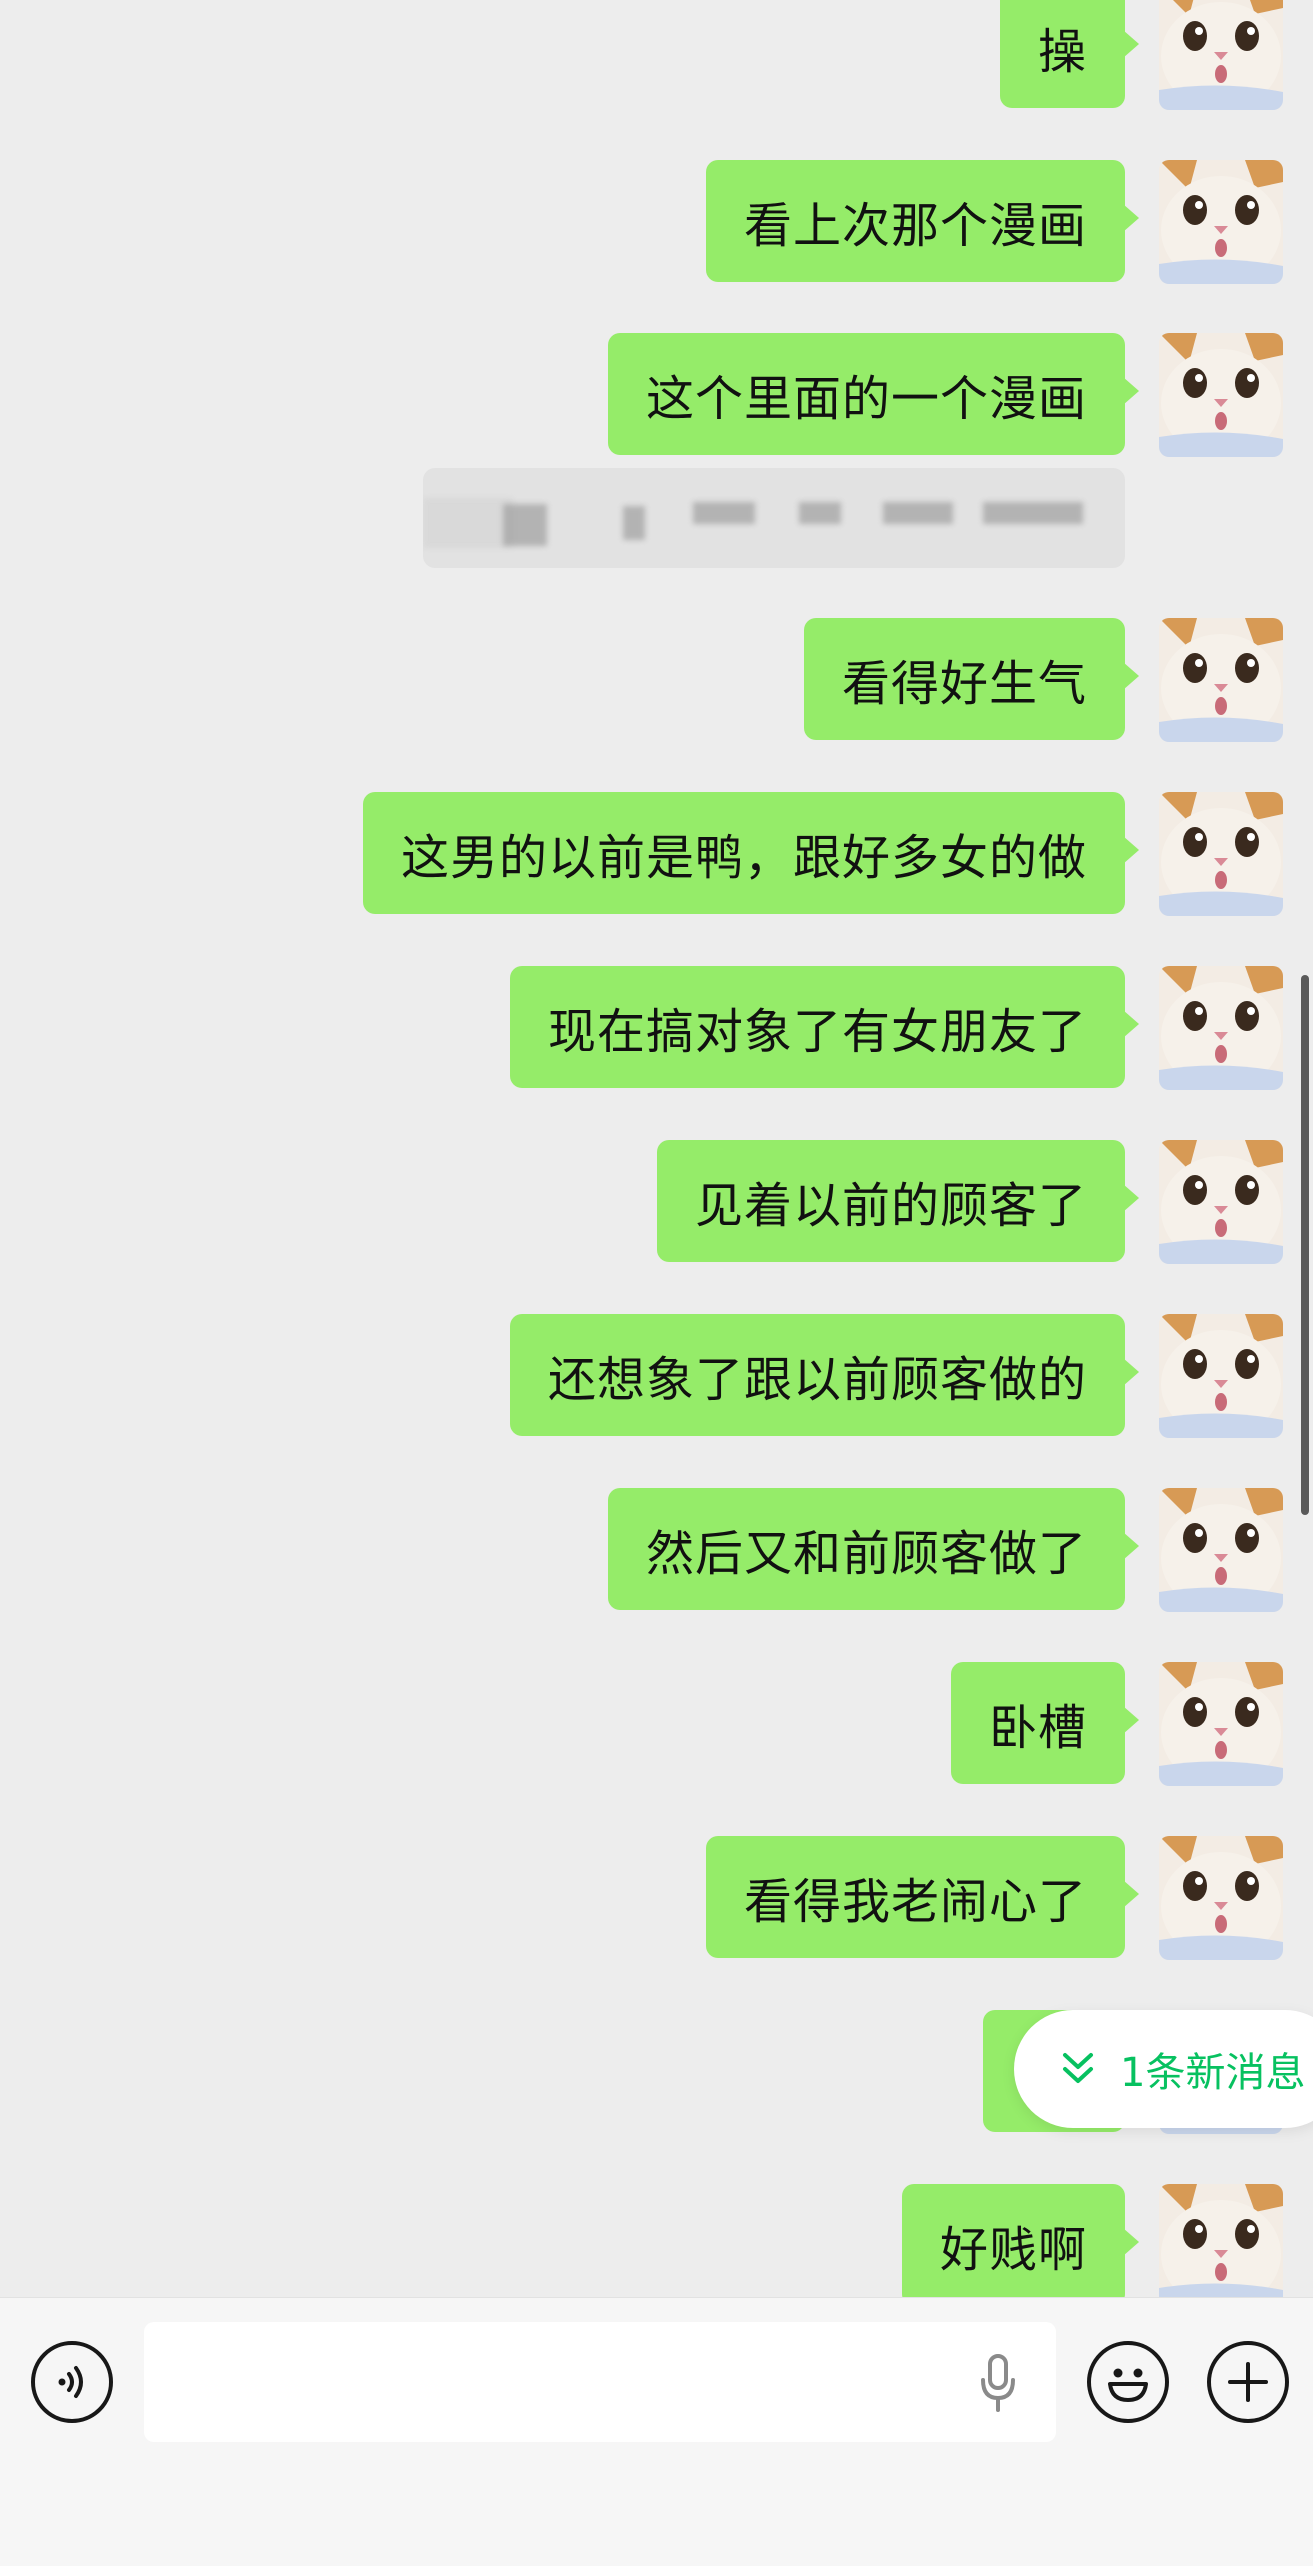 This screenshot has width=1313, height=2566. I want to click on message-row: 还想象了跟以前顾客做的, so click(656, 1376).